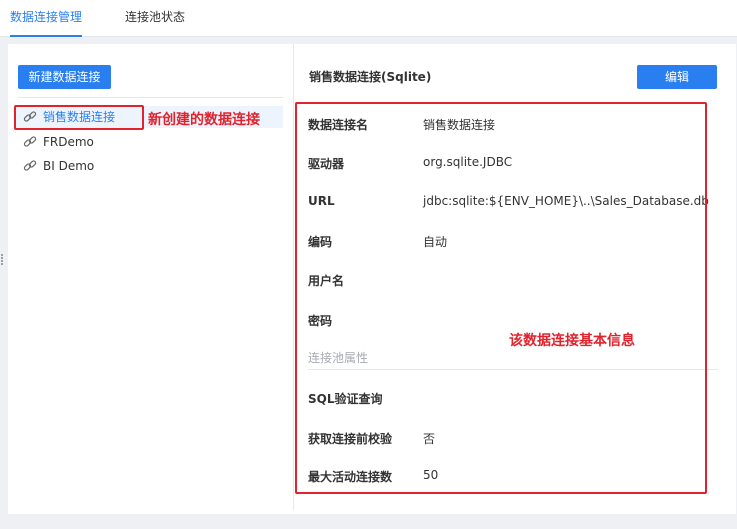 Image resolution: width=737 pixels, height=529 pixels. What do you see at coordinates (68, 142) in the screenshot?
I see `connection-name: FRDemo` at bounding box center [68, 142].